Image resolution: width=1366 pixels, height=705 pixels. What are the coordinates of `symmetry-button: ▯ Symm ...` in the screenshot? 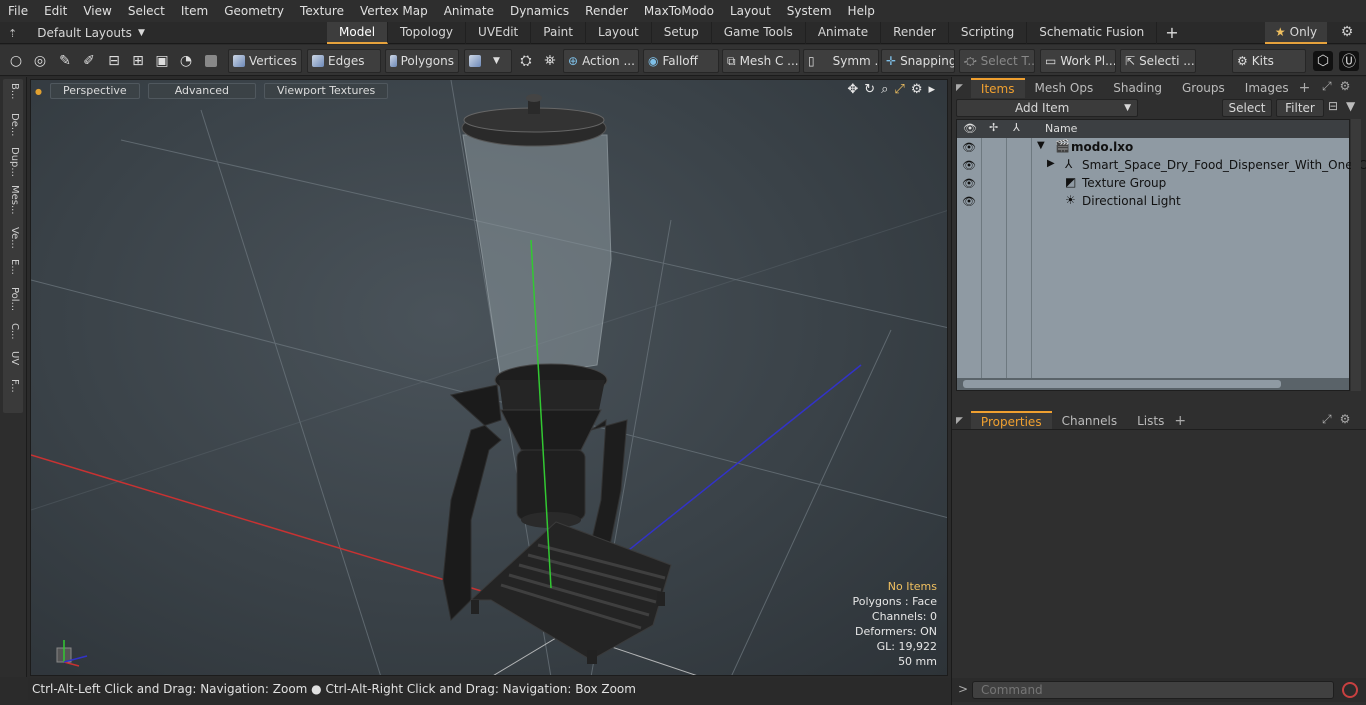 It's located at (841, 61).